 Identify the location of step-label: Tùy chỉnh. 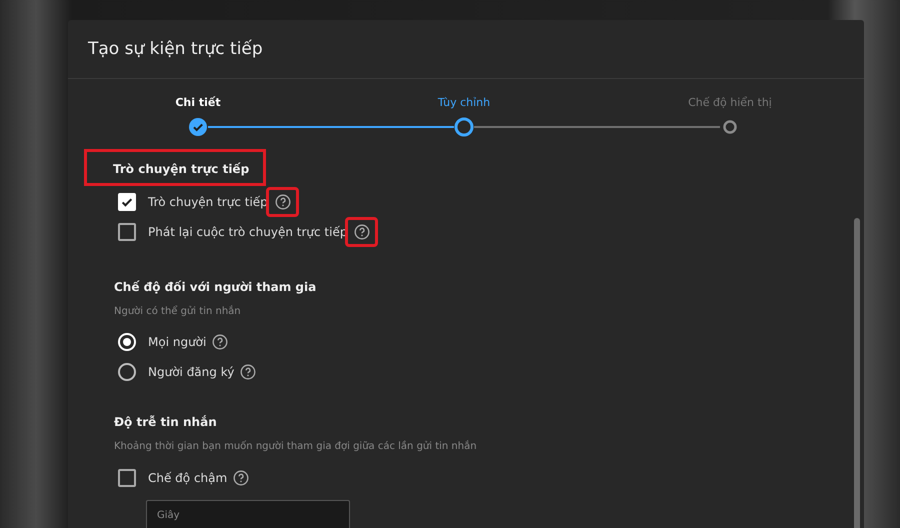
(464, 102).